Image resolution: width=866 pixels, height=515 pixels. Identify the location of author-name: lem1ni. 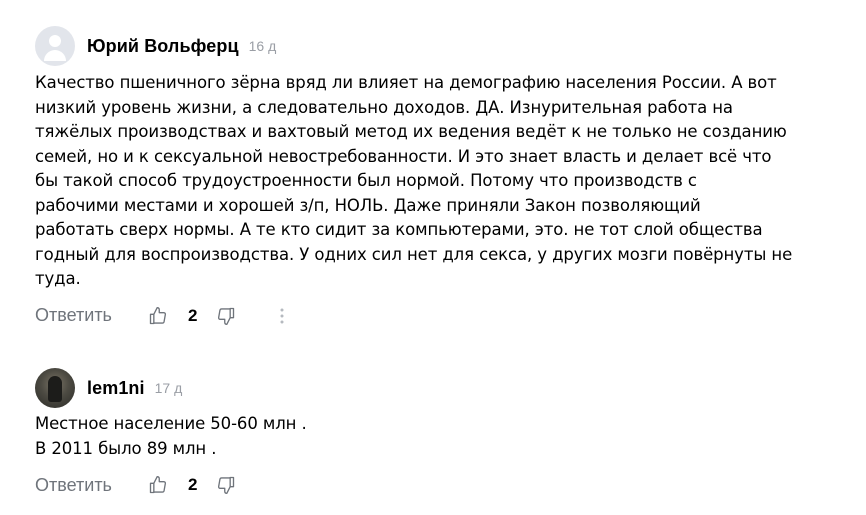
(116, 388).